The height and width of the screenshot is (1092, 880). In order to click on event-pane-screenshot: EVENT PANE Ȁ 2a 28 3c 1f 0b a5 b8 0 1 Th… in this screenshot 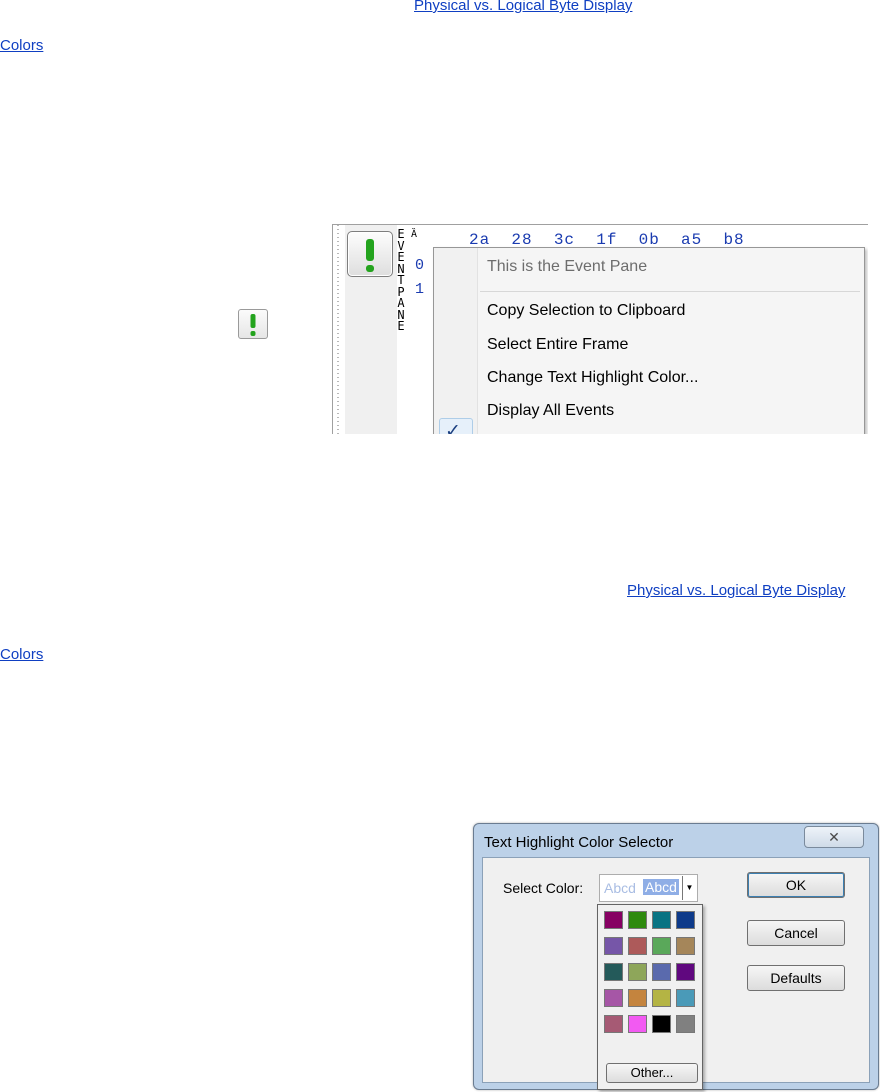, I will do `click(600, 329)`.